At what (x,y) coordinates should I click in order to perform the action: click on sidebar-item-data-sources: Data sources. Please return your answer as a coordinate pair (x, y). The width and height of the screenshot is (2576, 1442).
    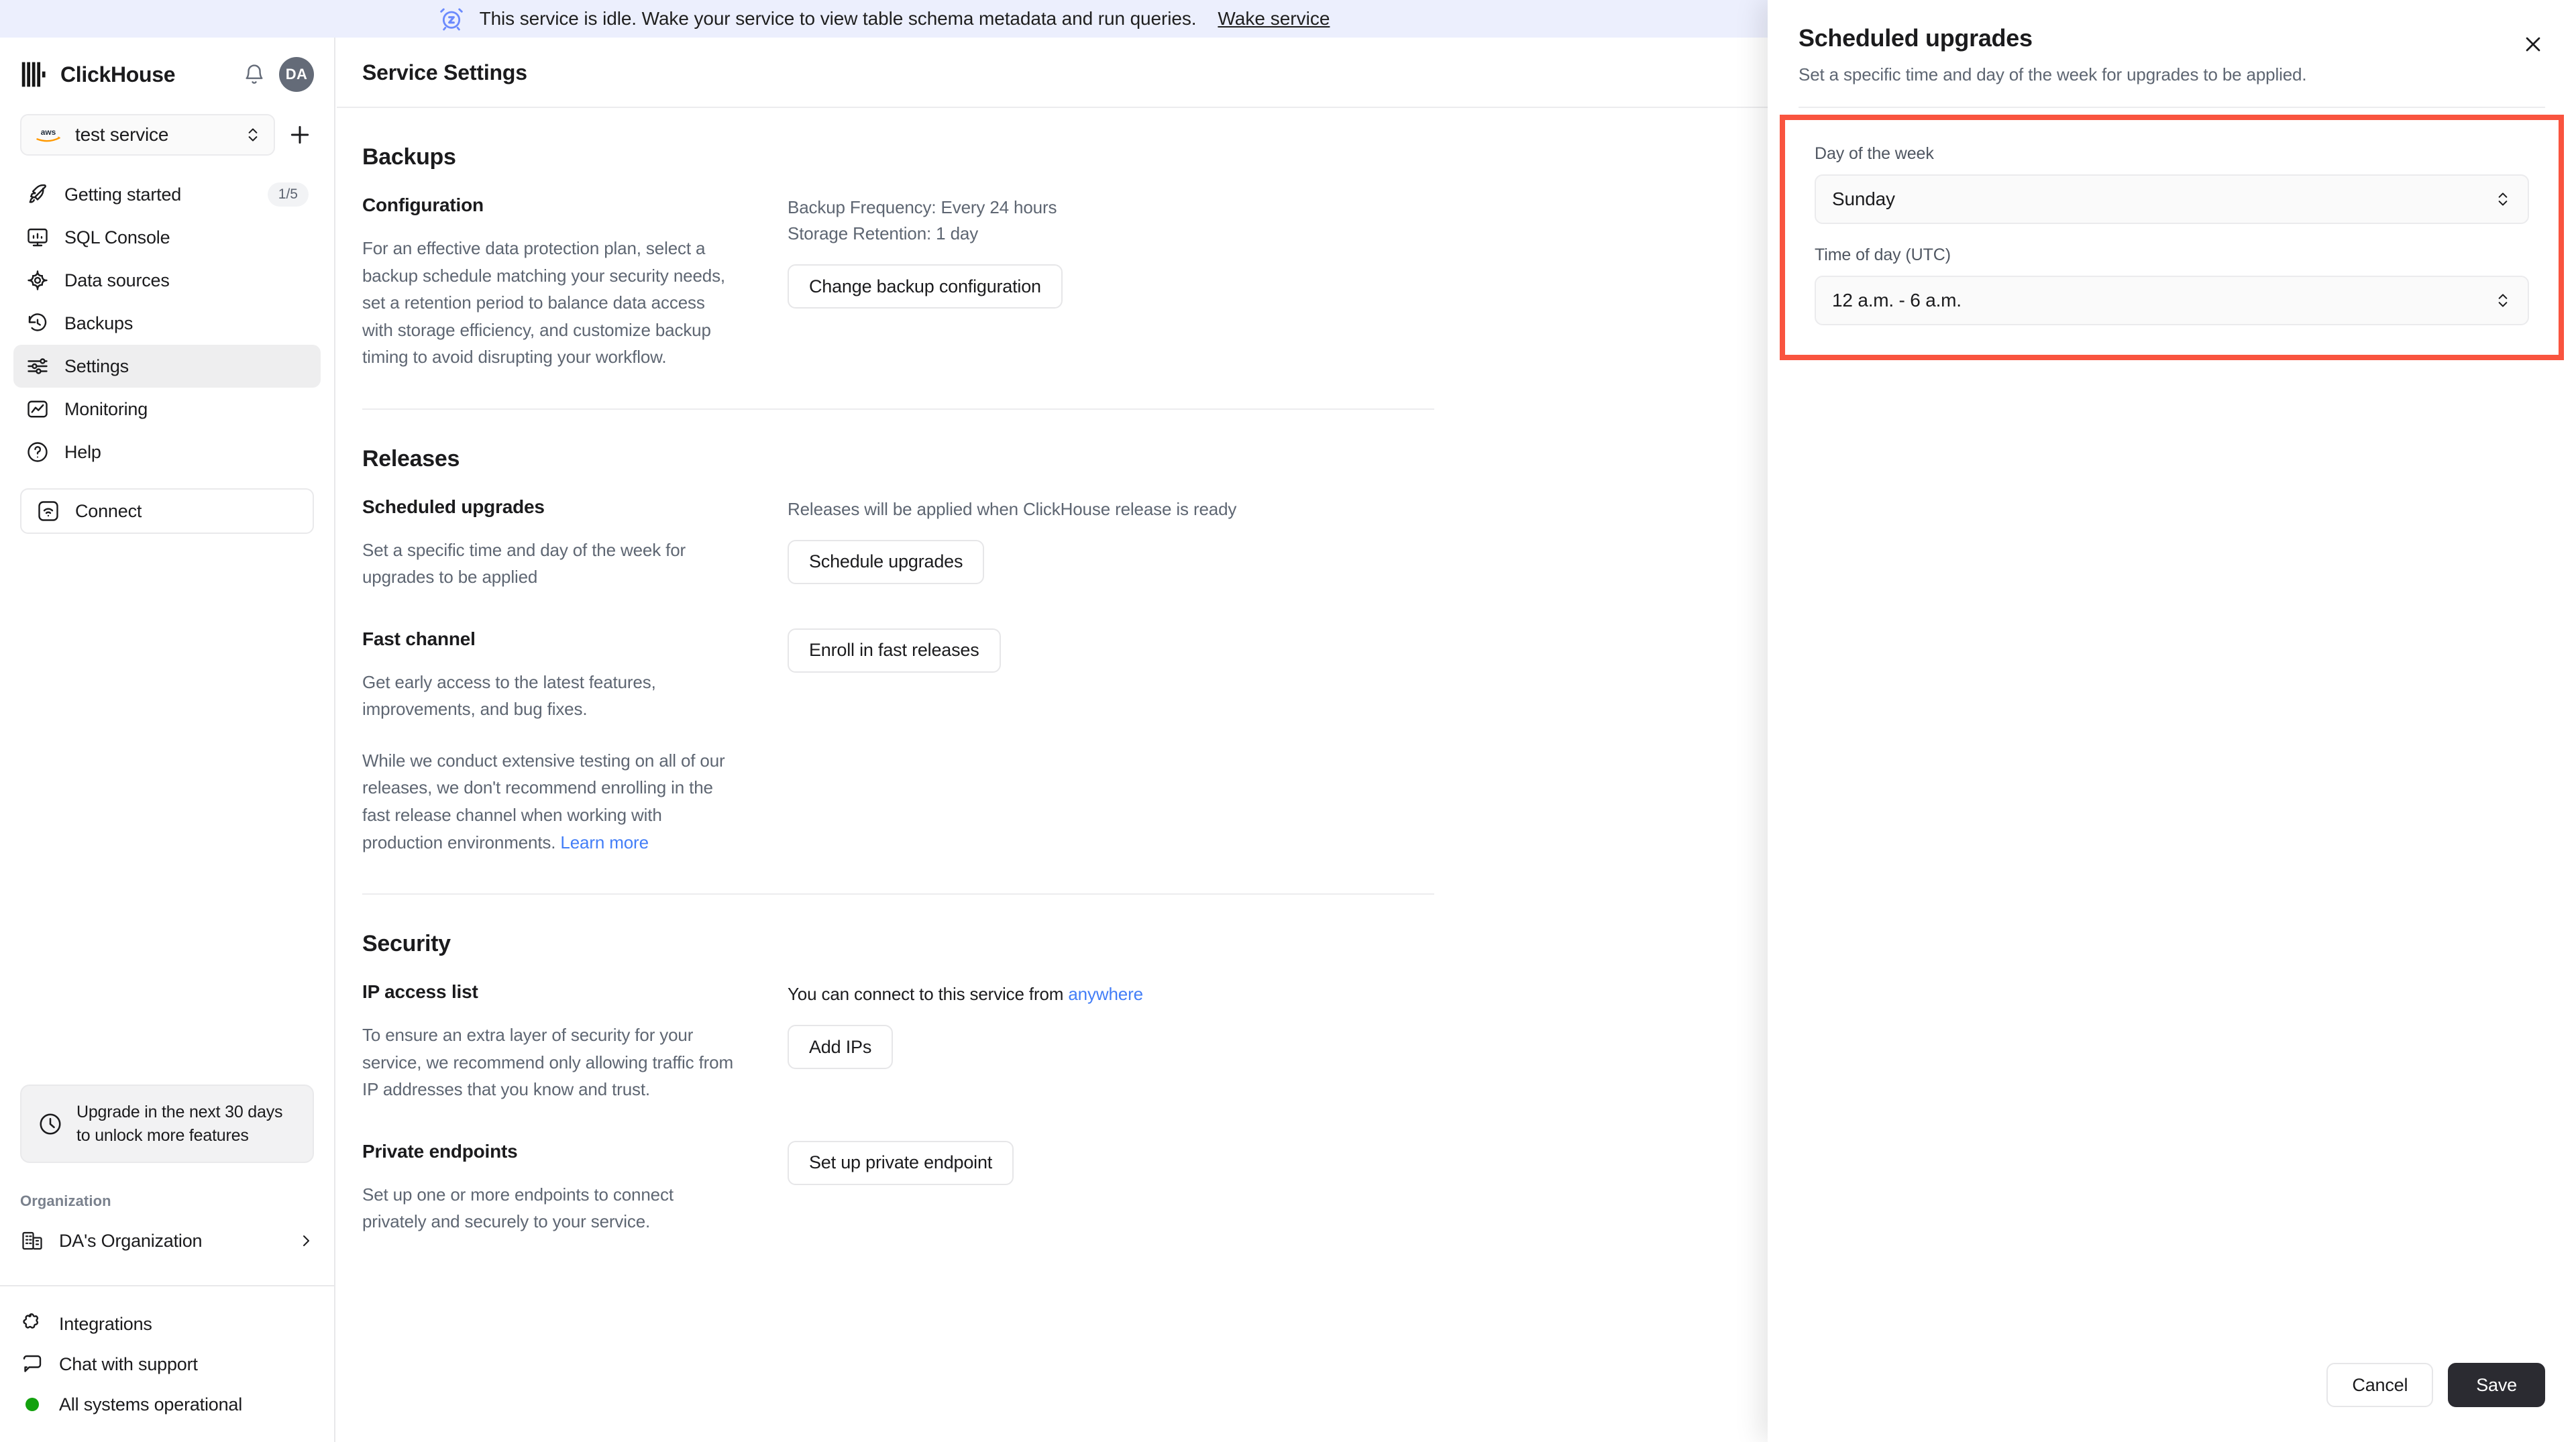
    Looking at the image, I should click on (167, 280).